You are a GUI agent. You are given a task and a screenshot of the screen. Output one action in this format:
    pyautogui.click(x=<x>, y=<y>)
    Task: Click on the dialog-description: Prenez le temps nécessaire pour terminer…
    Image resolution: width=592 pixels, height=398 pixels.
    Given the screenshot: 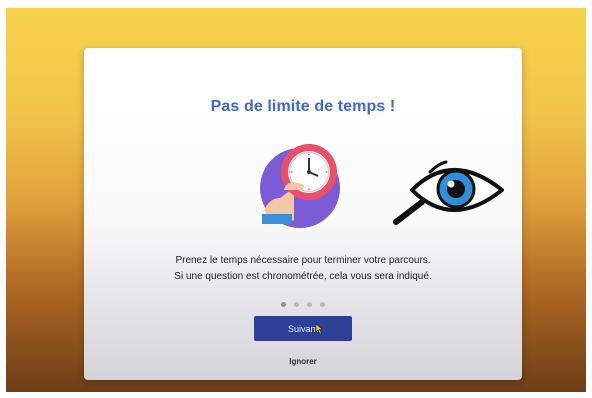 What is the action you would take?
    pyautogui.click(x=303, y=269)
    